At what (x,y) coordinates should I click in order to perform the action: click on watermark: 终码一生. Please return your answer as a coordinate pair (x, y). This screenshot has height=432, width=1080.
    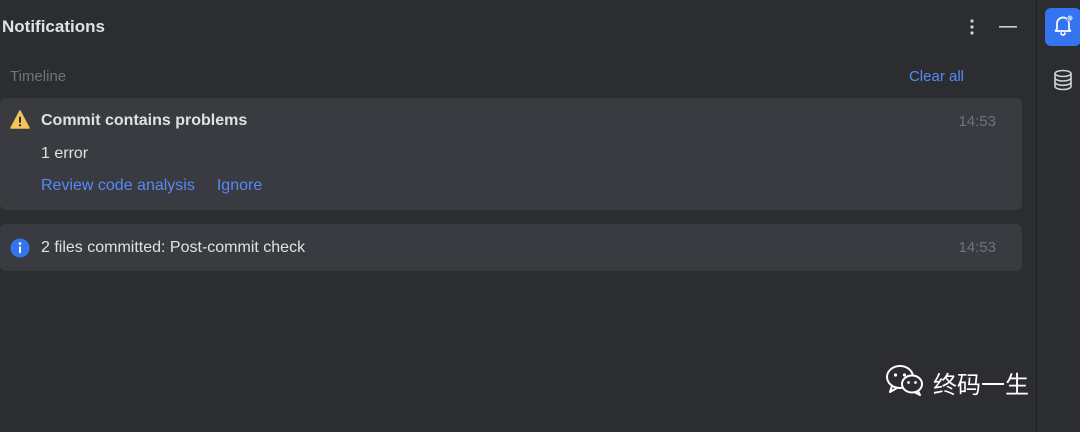
    Looking at the image, I should click on (957, 382).